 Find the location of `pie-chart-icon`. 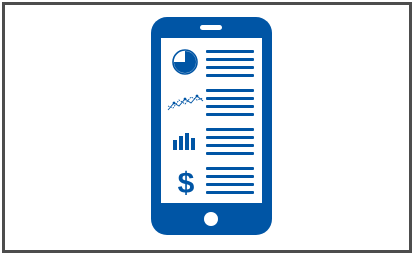

pie-chart-icon is located at coordinates (185, 62).